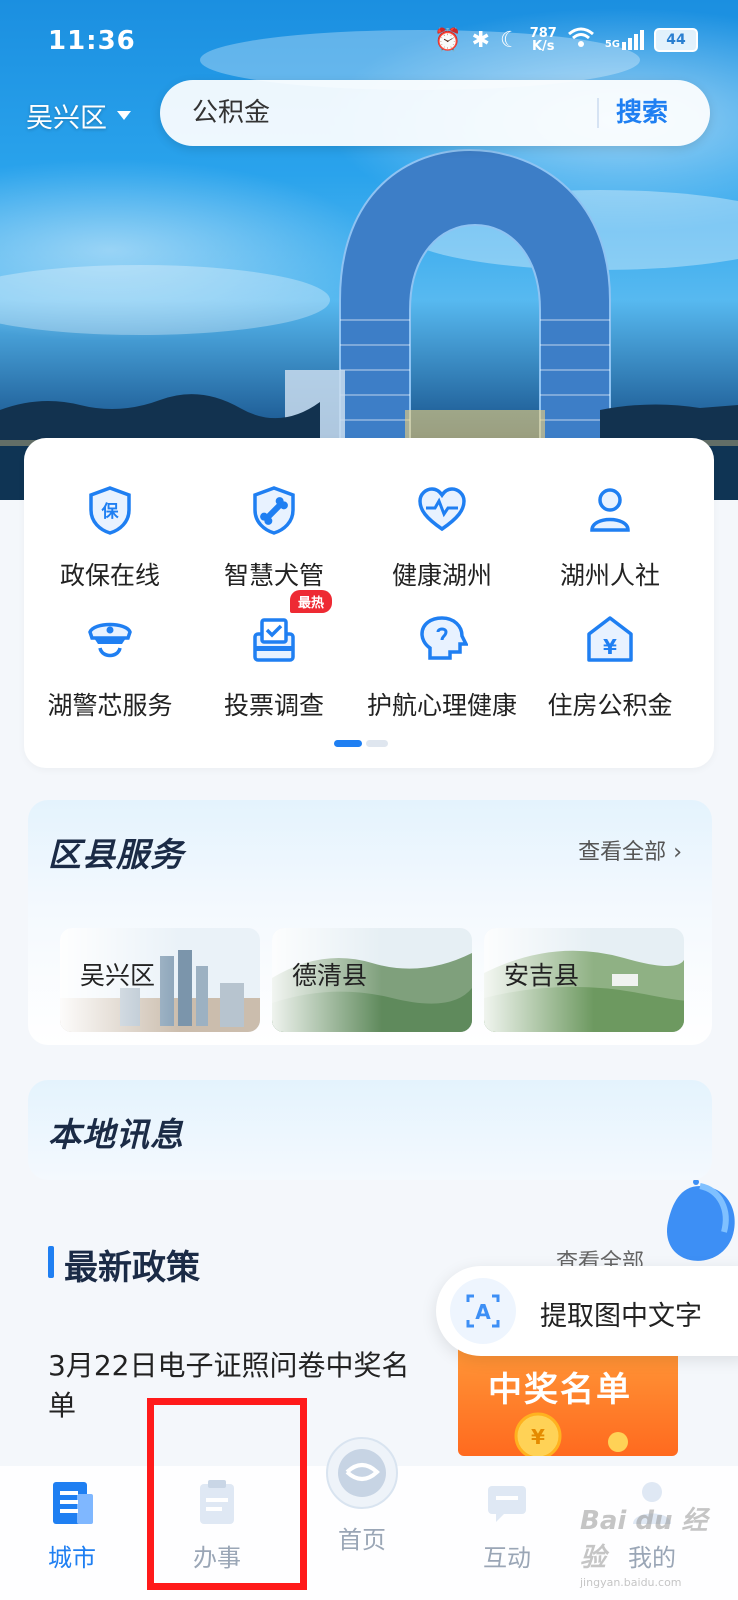 This screenshot has width=738, height=1600. What do you see at coordinates (110, 705) in the screenshot?
I see `service-label: 湖警芯服务` at bounding box center [110, 705].